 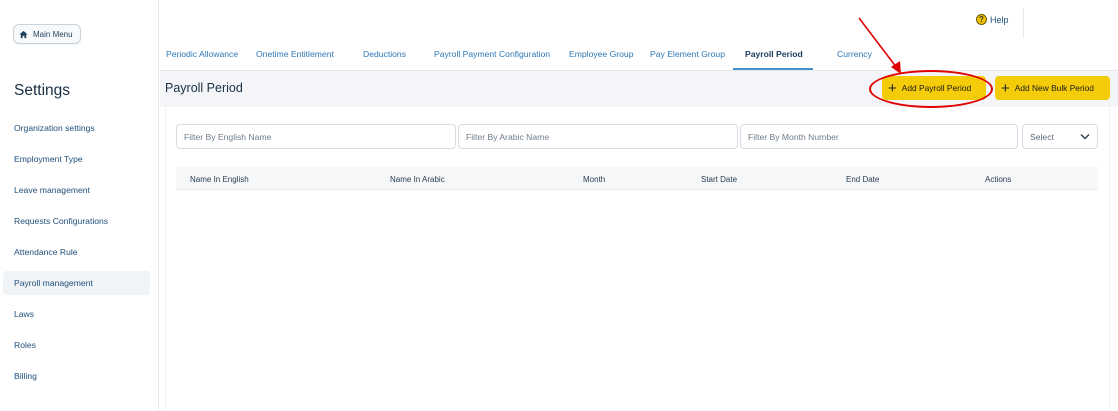 I want to click on add-new-bulk-period-label: Add New Bulk Period, so click(x=1054, y=88).